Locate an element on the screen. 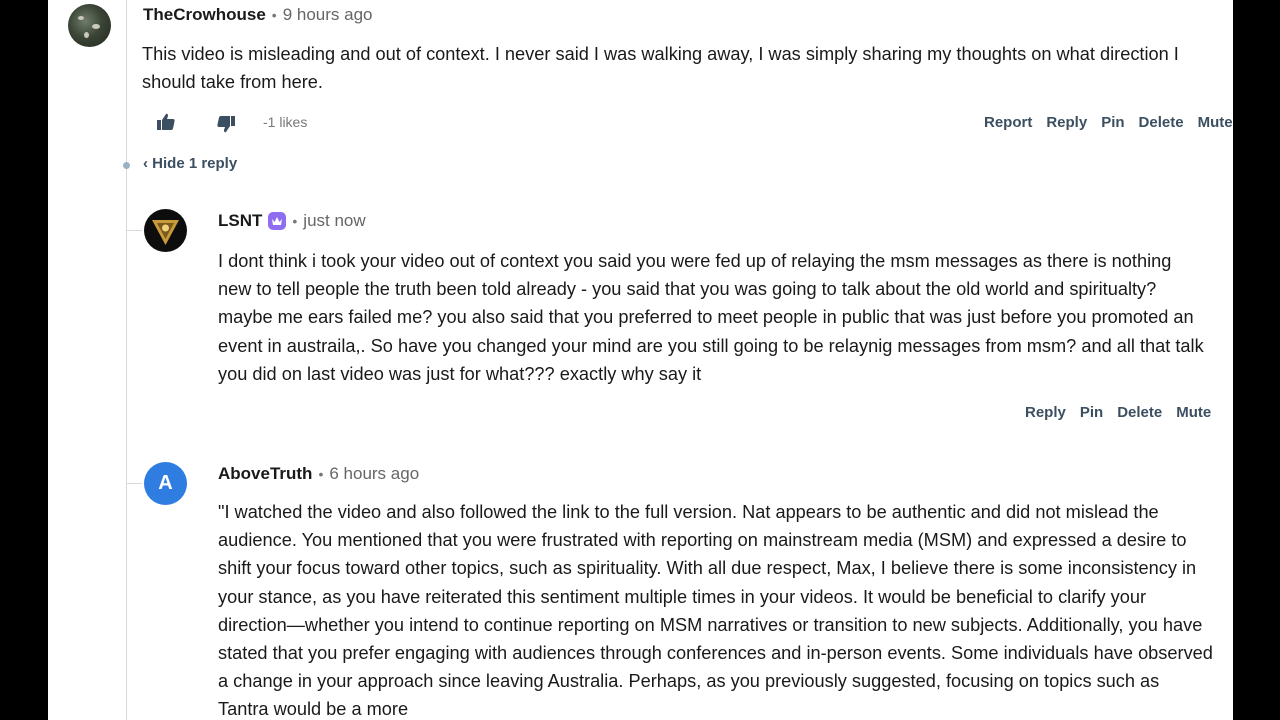 The image size is (1280, 720). thumbs-up-icon is located at coordinates (166, 121).